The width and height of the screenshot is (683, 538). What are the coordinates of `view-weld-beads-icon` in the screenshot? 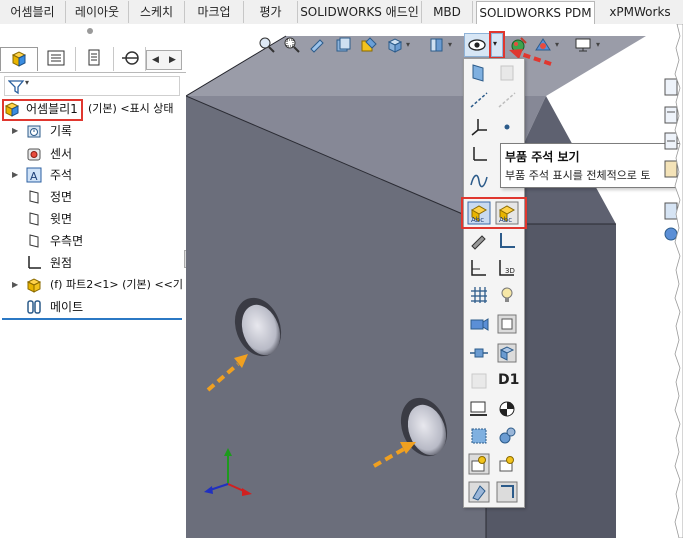 It's located at (479, 353).